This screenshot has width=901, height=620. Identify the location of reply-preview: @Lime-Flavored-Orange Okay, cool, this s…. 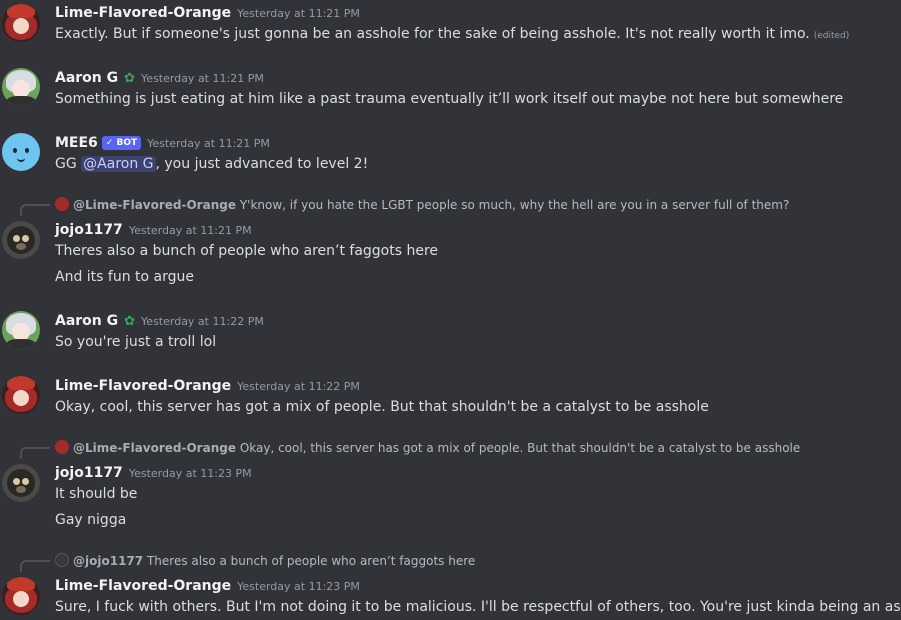
(427, 448).